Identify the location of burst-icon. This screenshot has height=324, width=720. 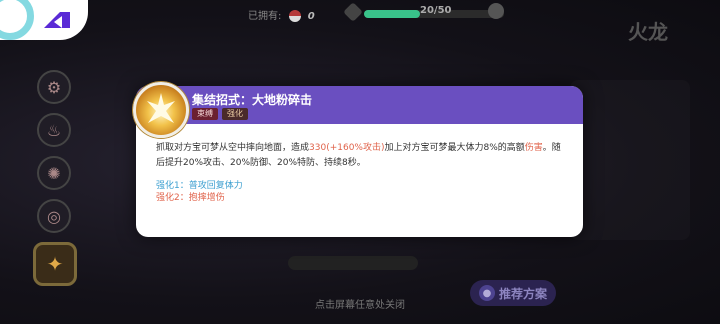
(161, 108).